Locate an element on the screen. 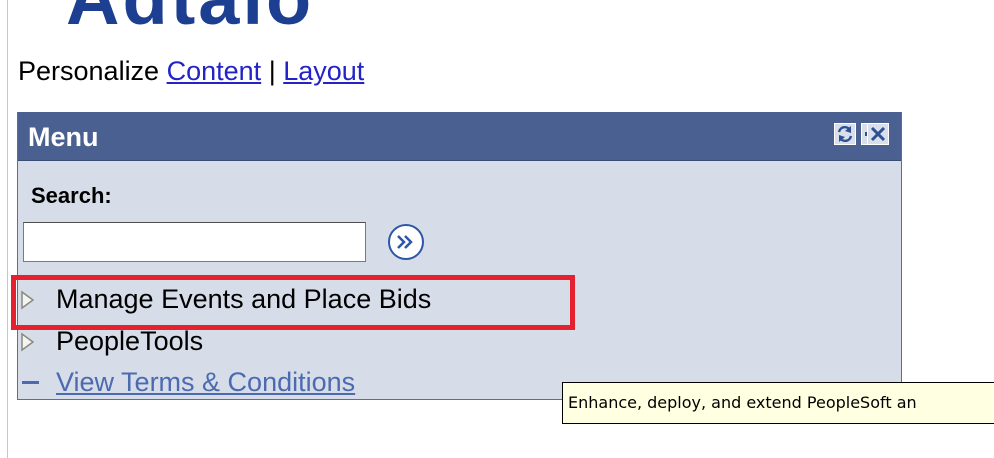 The height and width of the screenshot is (458, 994). personalize-label: Personalize is located at coordinates (89, 71).